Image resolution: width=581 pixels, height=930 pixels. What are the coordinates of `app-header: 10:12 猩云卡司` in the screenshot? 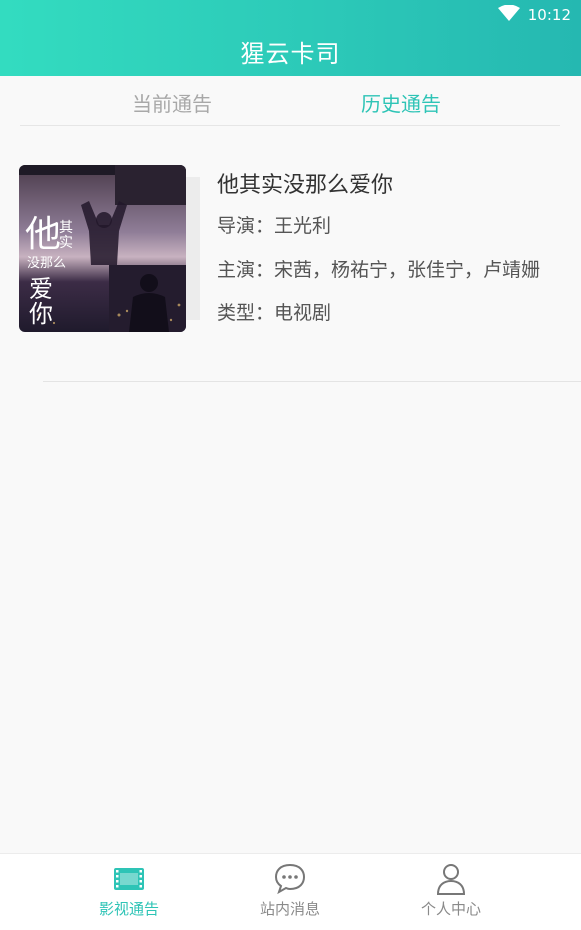 It's located at (290, 38).